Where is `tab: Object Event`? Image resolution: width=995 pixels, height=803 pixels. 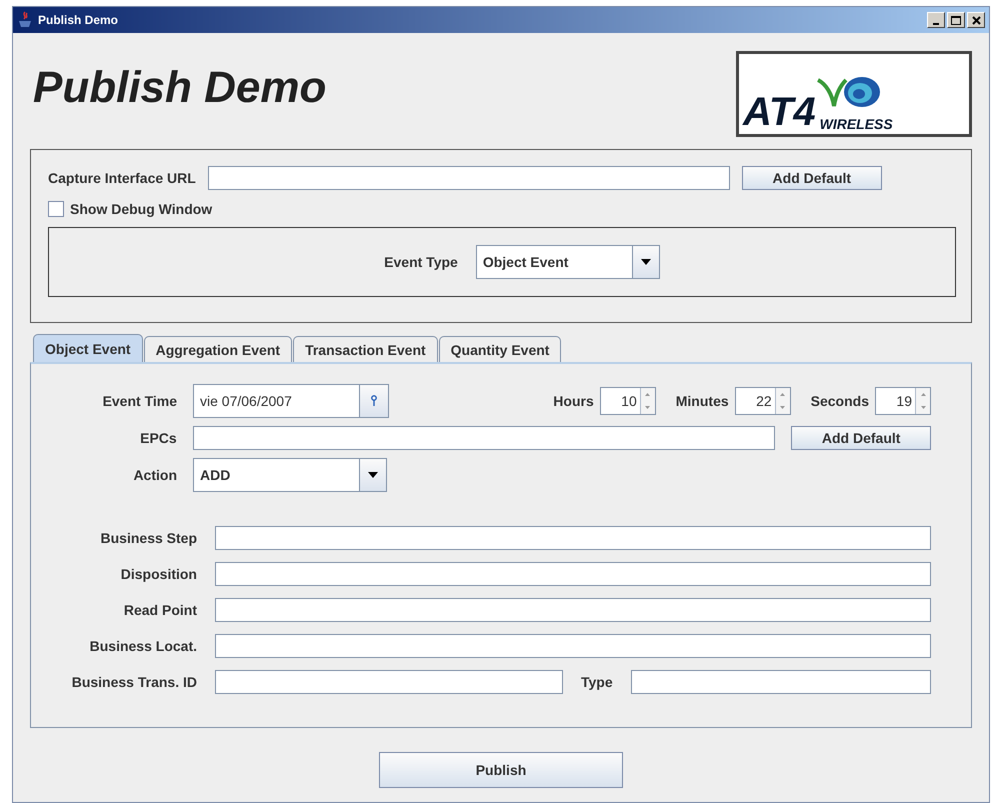
tab: Object Event is located at coordinates (88, 348).